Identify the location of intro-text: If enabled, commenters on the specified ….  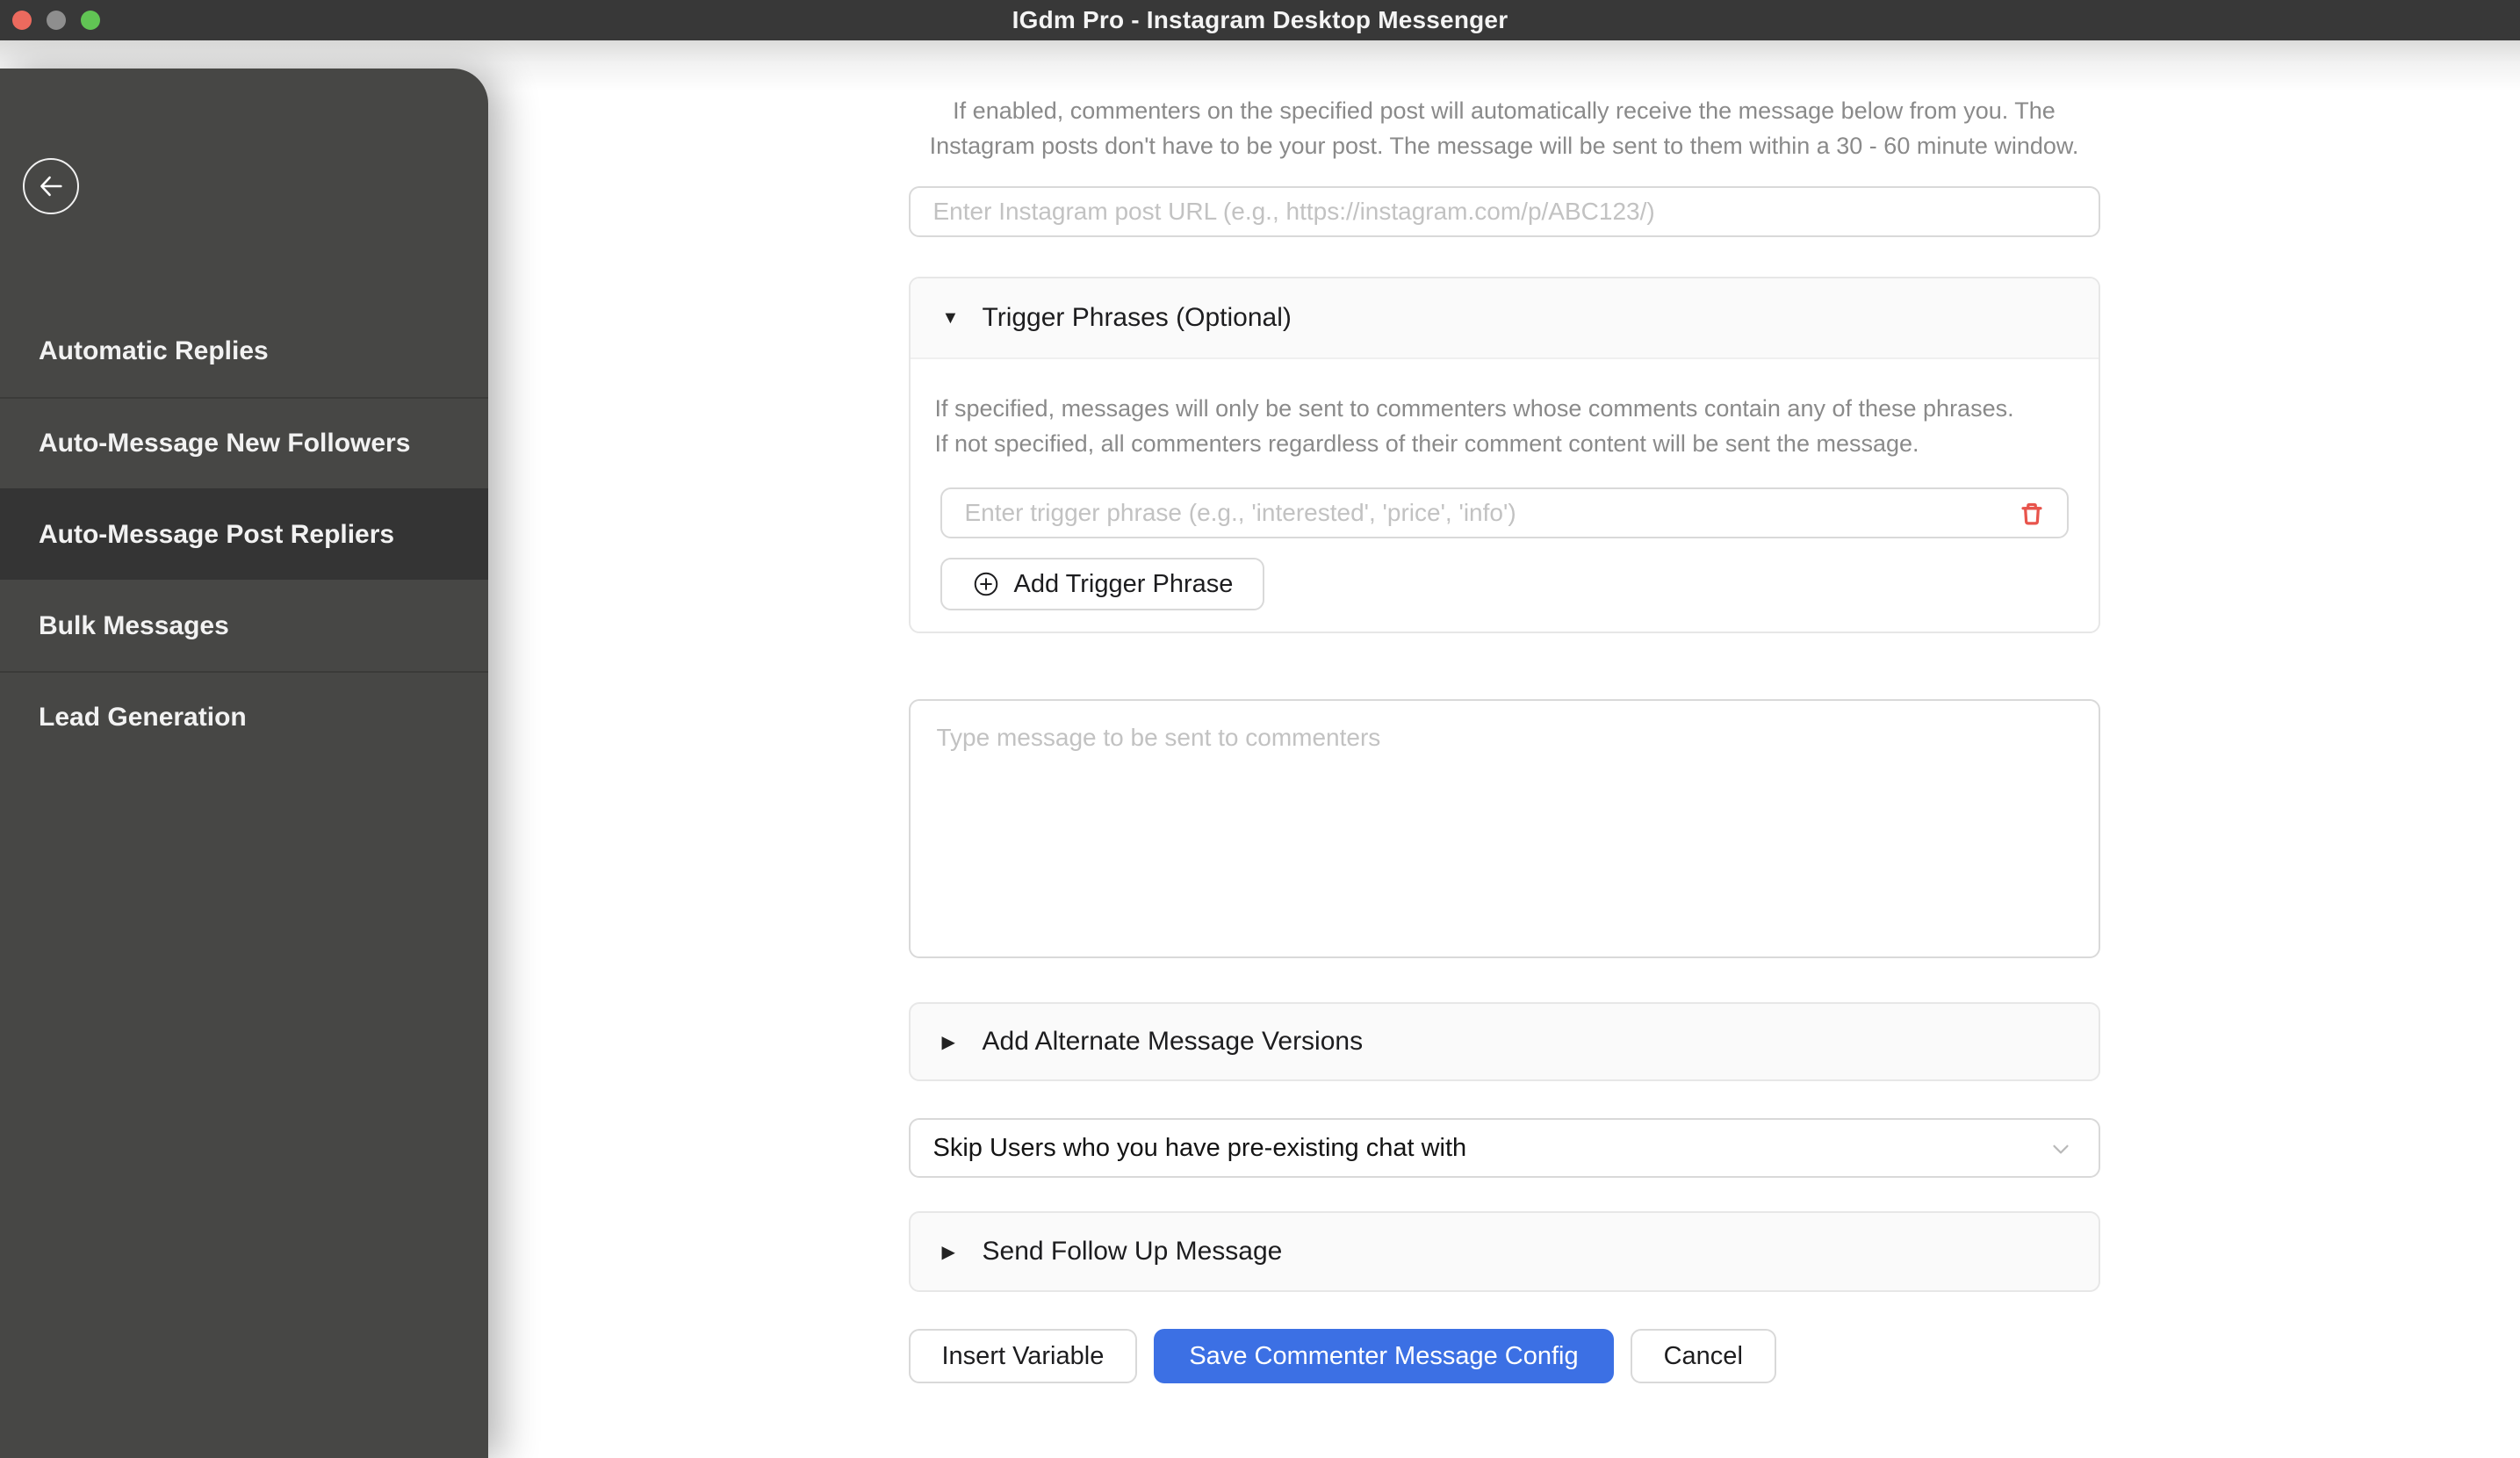
(1504, 128).